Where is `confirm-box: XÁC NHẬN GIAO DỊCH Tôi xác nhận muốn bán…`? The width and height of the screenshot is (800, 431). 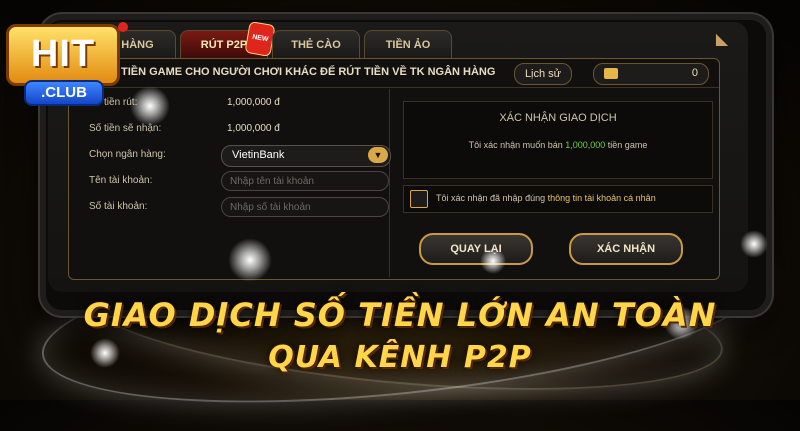 confirm-box: XÁC NHẬN GIAO DỊCH Tôi xác nhận muốn bán… is located at coordinates (558, 140).